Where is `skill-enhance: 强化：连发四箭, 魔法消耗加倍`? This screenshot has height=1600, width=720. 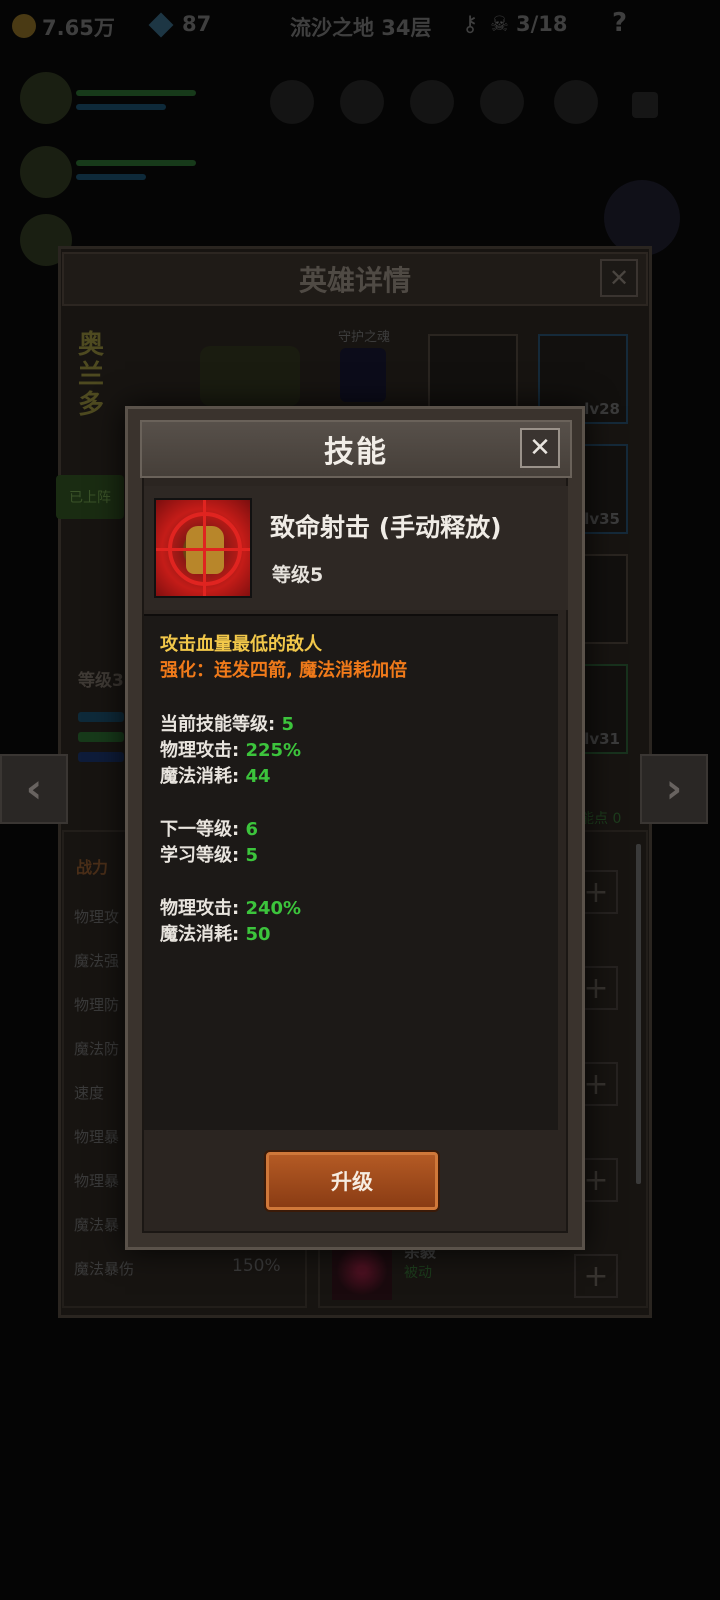 skill-enhance: 强化：连发四箭, 魔法消耗加倍 is located at coordinates (284, 670).